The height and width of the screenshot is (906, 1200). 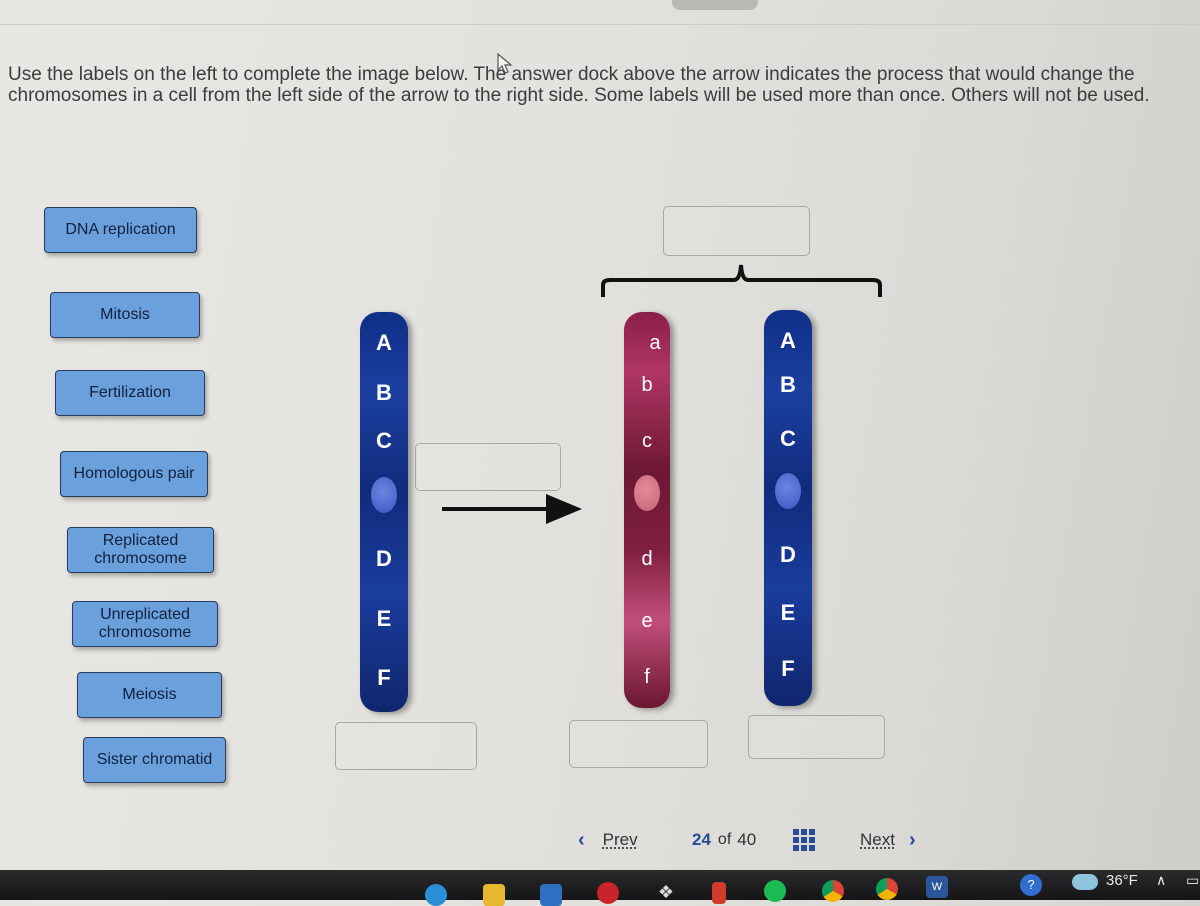 I want to click on app-red-icon, so click(x=608, y=893).